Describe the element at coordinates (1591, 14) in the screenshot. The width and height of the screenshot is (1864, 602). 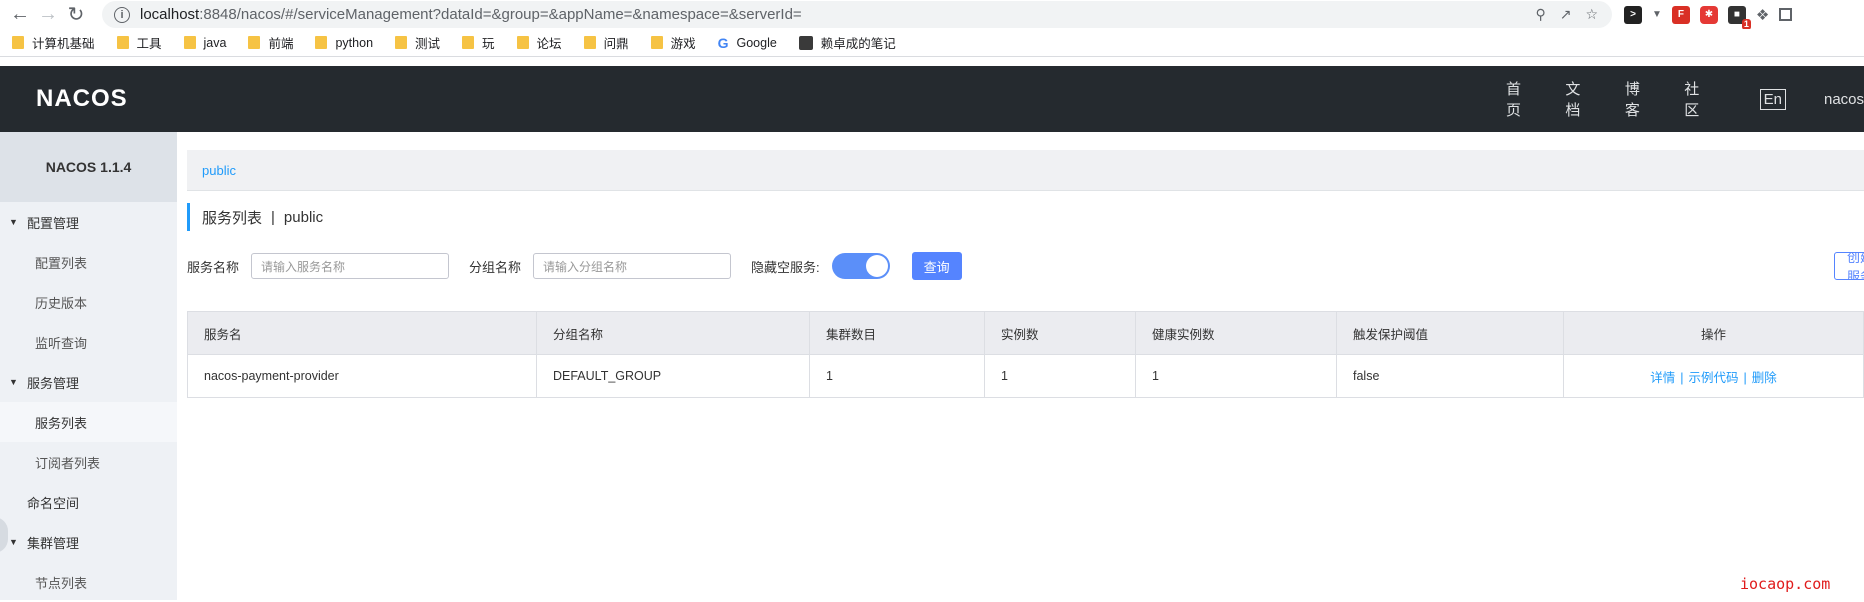
I see `star-icon: ☆` at that location.